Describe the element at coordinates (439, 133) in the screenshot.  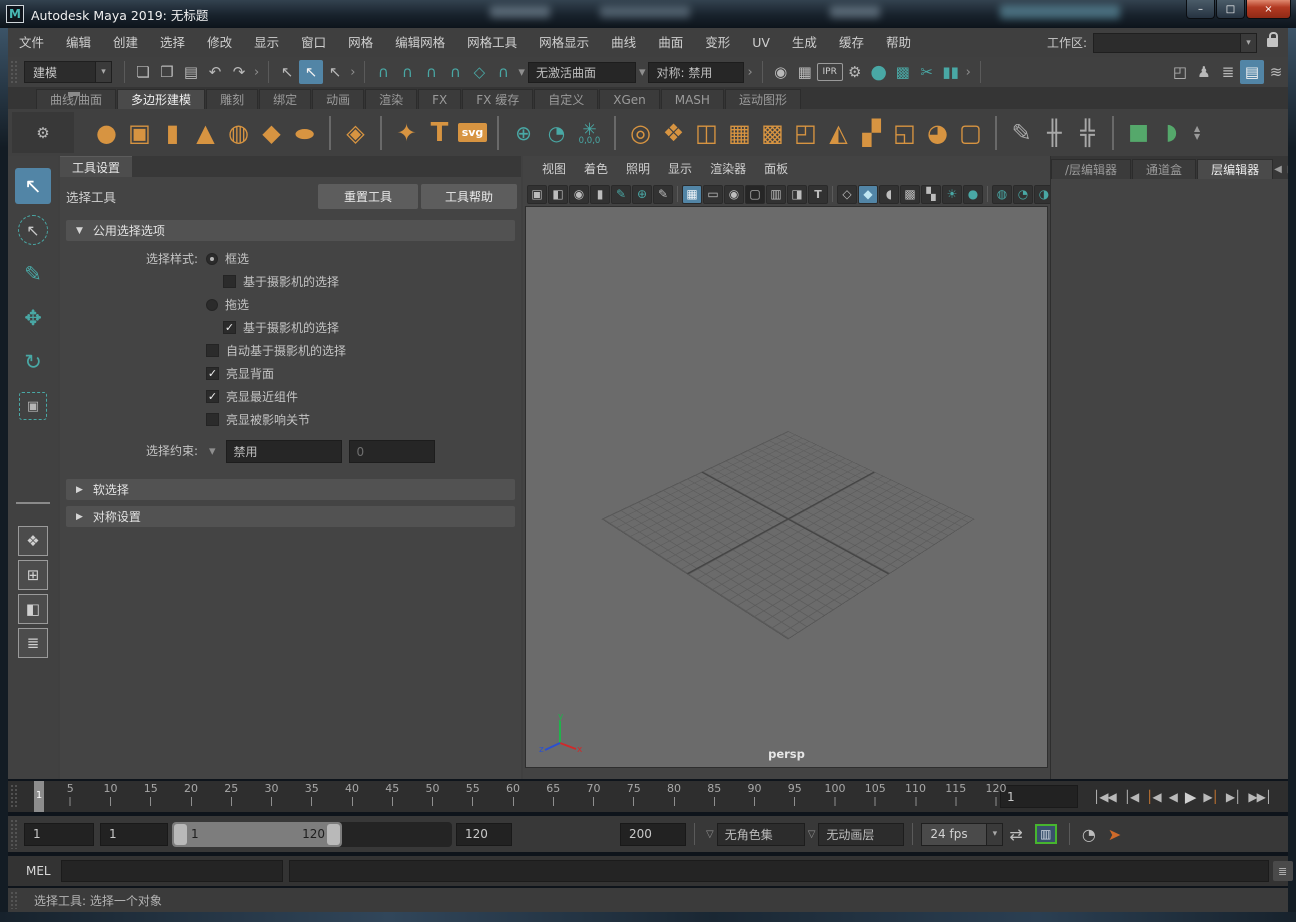
I see `type-tool-icon: T` at that location.